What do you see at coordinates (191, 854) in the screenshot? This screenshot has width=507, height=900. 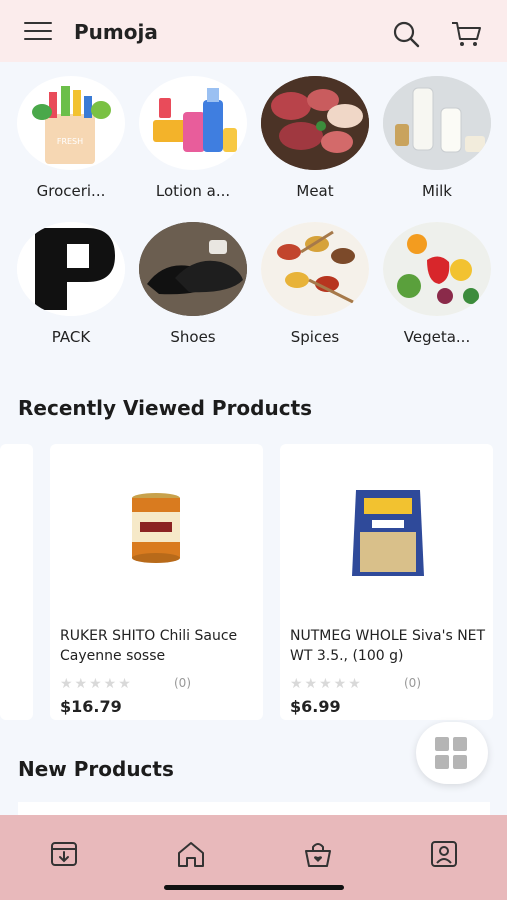 I see `home-icon` at bounding box center [191, 854].